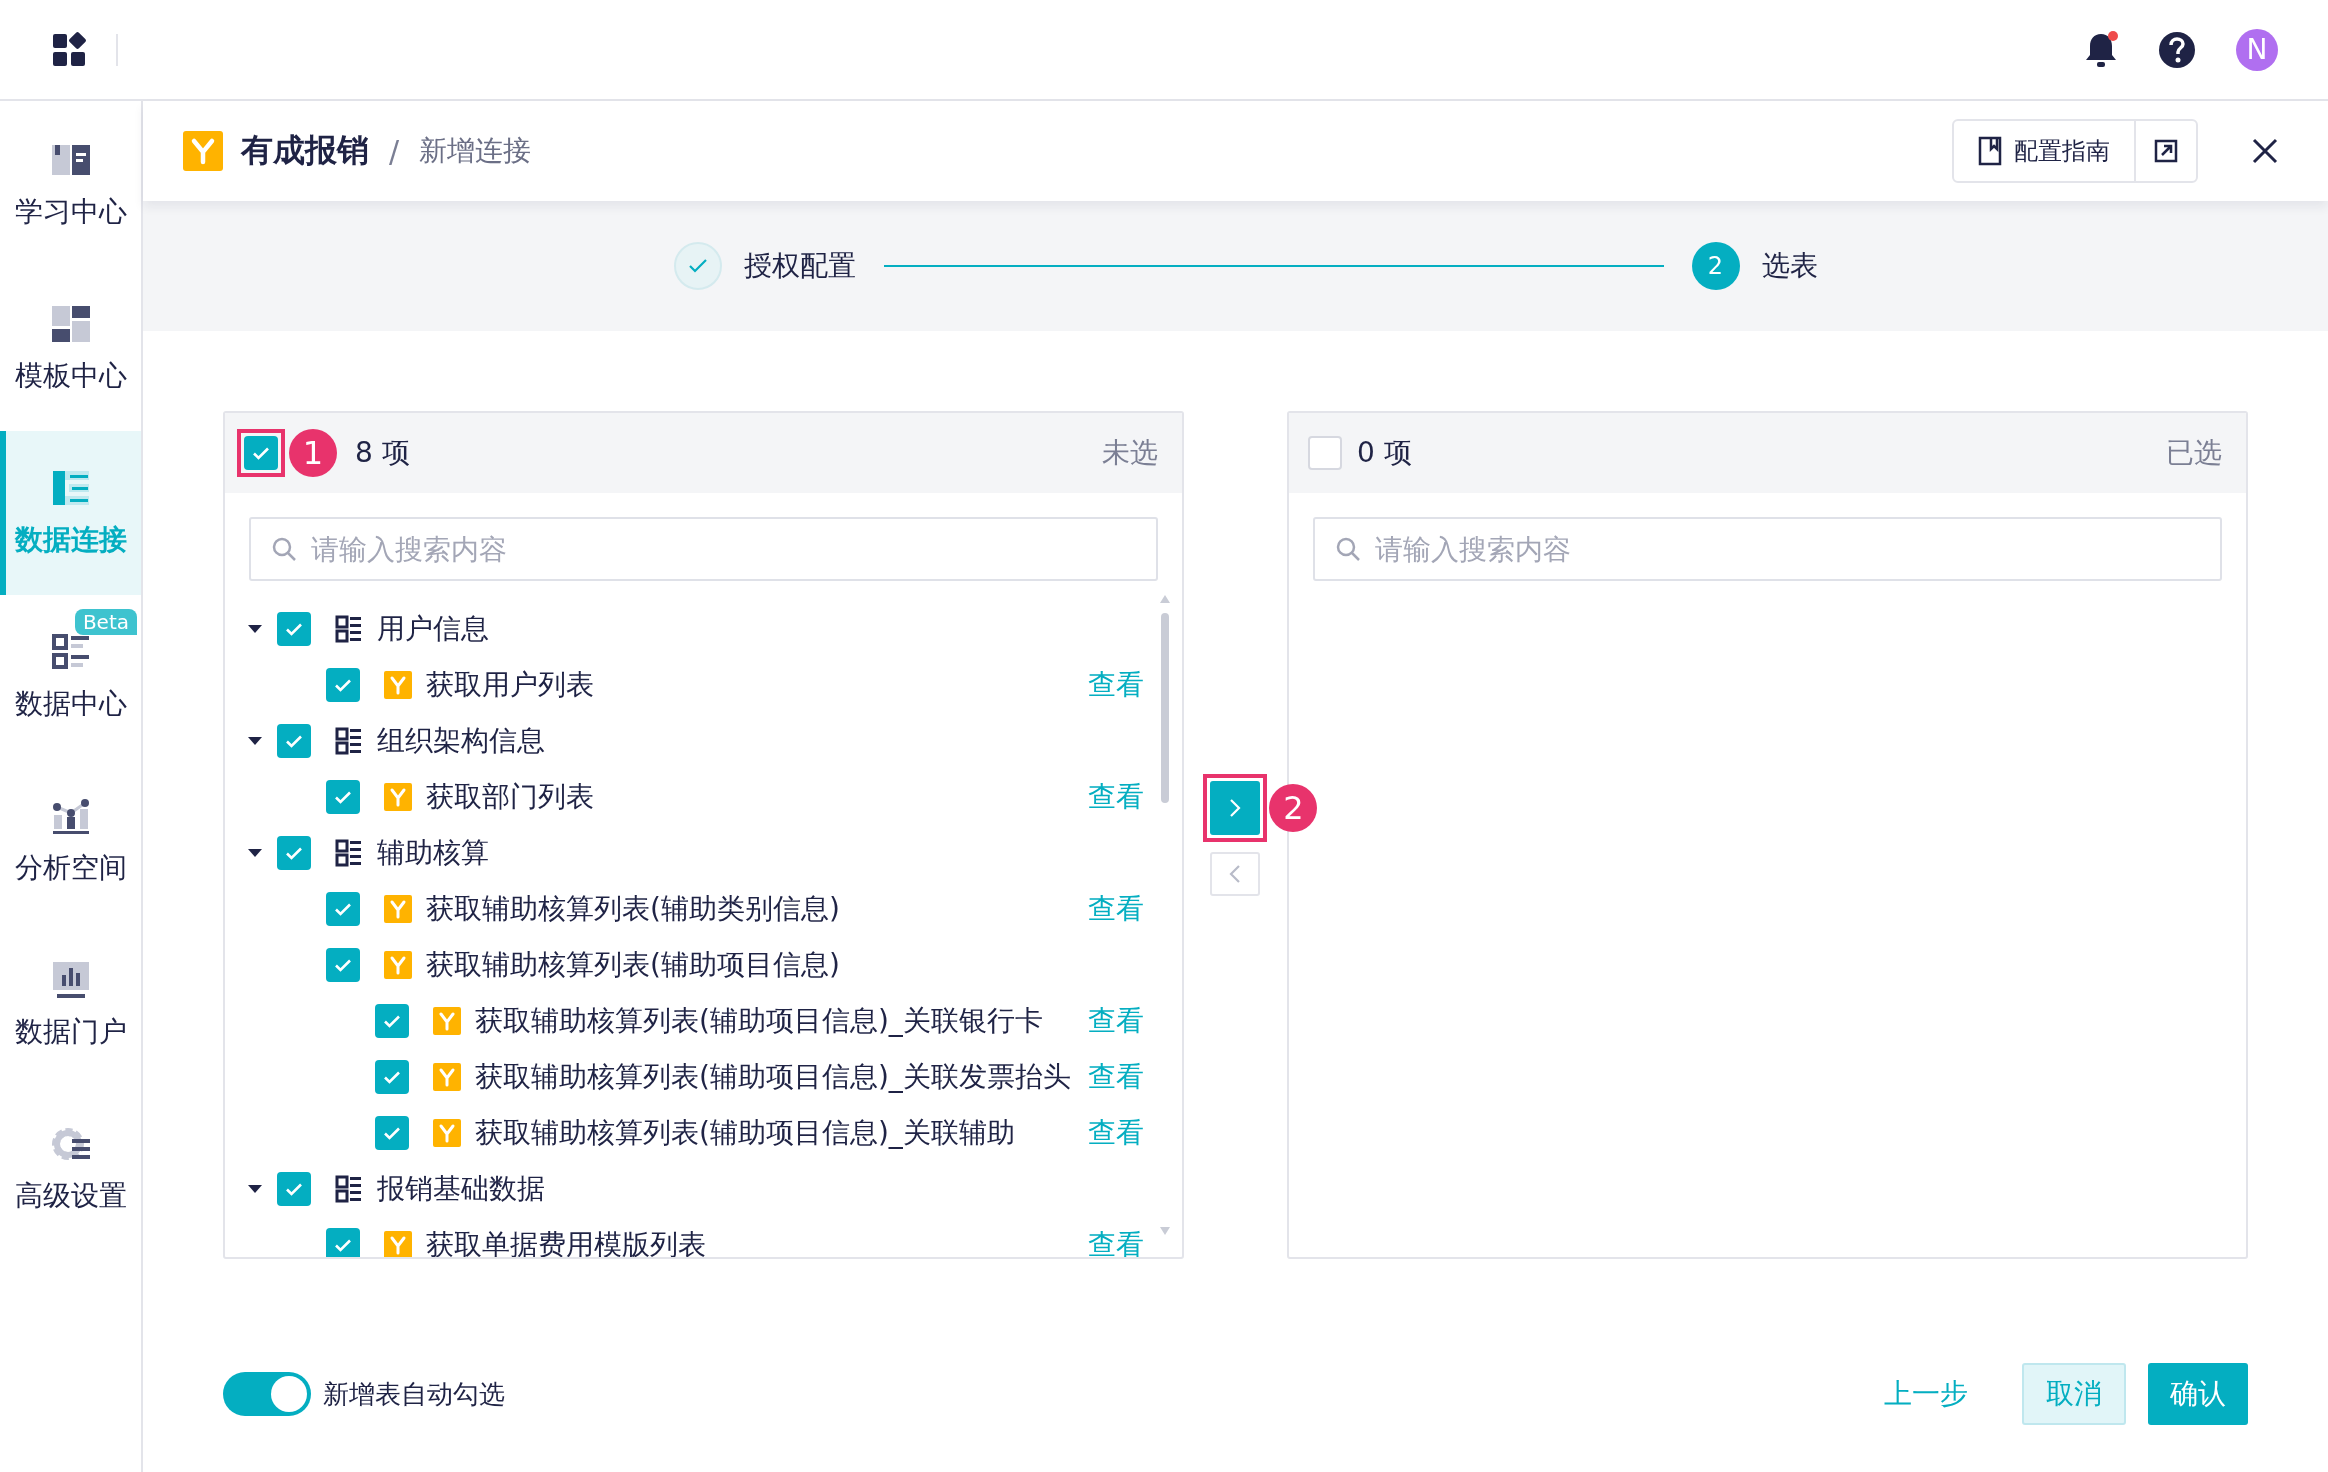 The width and height of the screenshot is (2328, 1472). I want to click on confirm-button: 确认, so click(2198, 1394).